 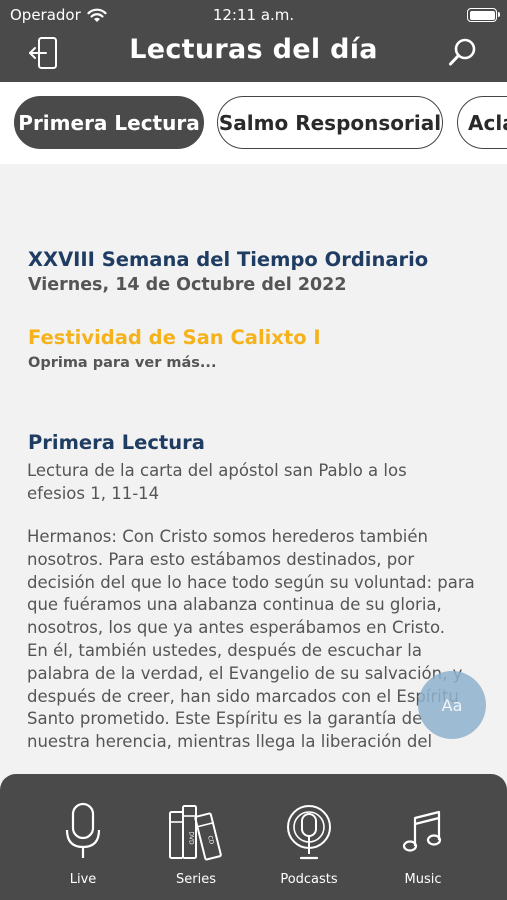 I want to click on microphone-icon, so click(x=83, y=830).